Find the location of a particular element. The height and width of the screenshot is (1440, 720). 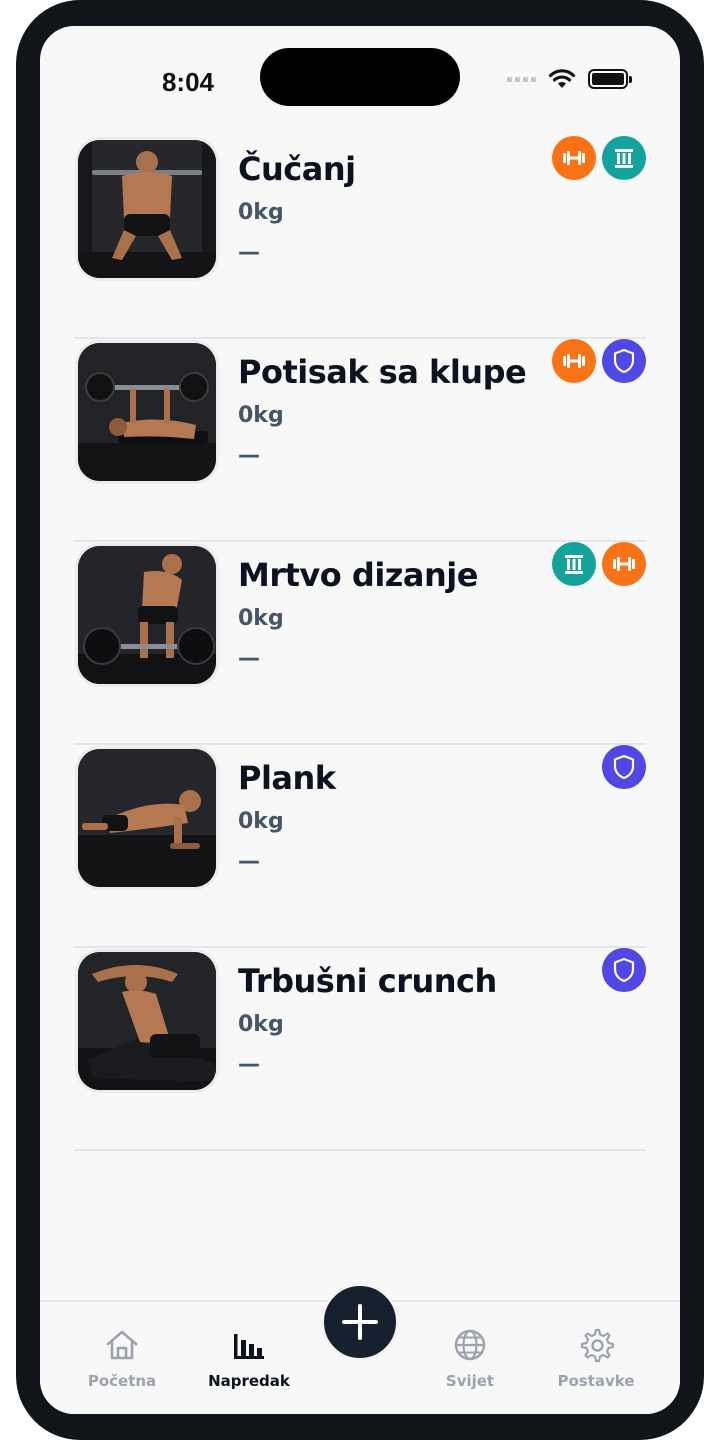

tab-label: Početna is located at coordinates (122, 1381).